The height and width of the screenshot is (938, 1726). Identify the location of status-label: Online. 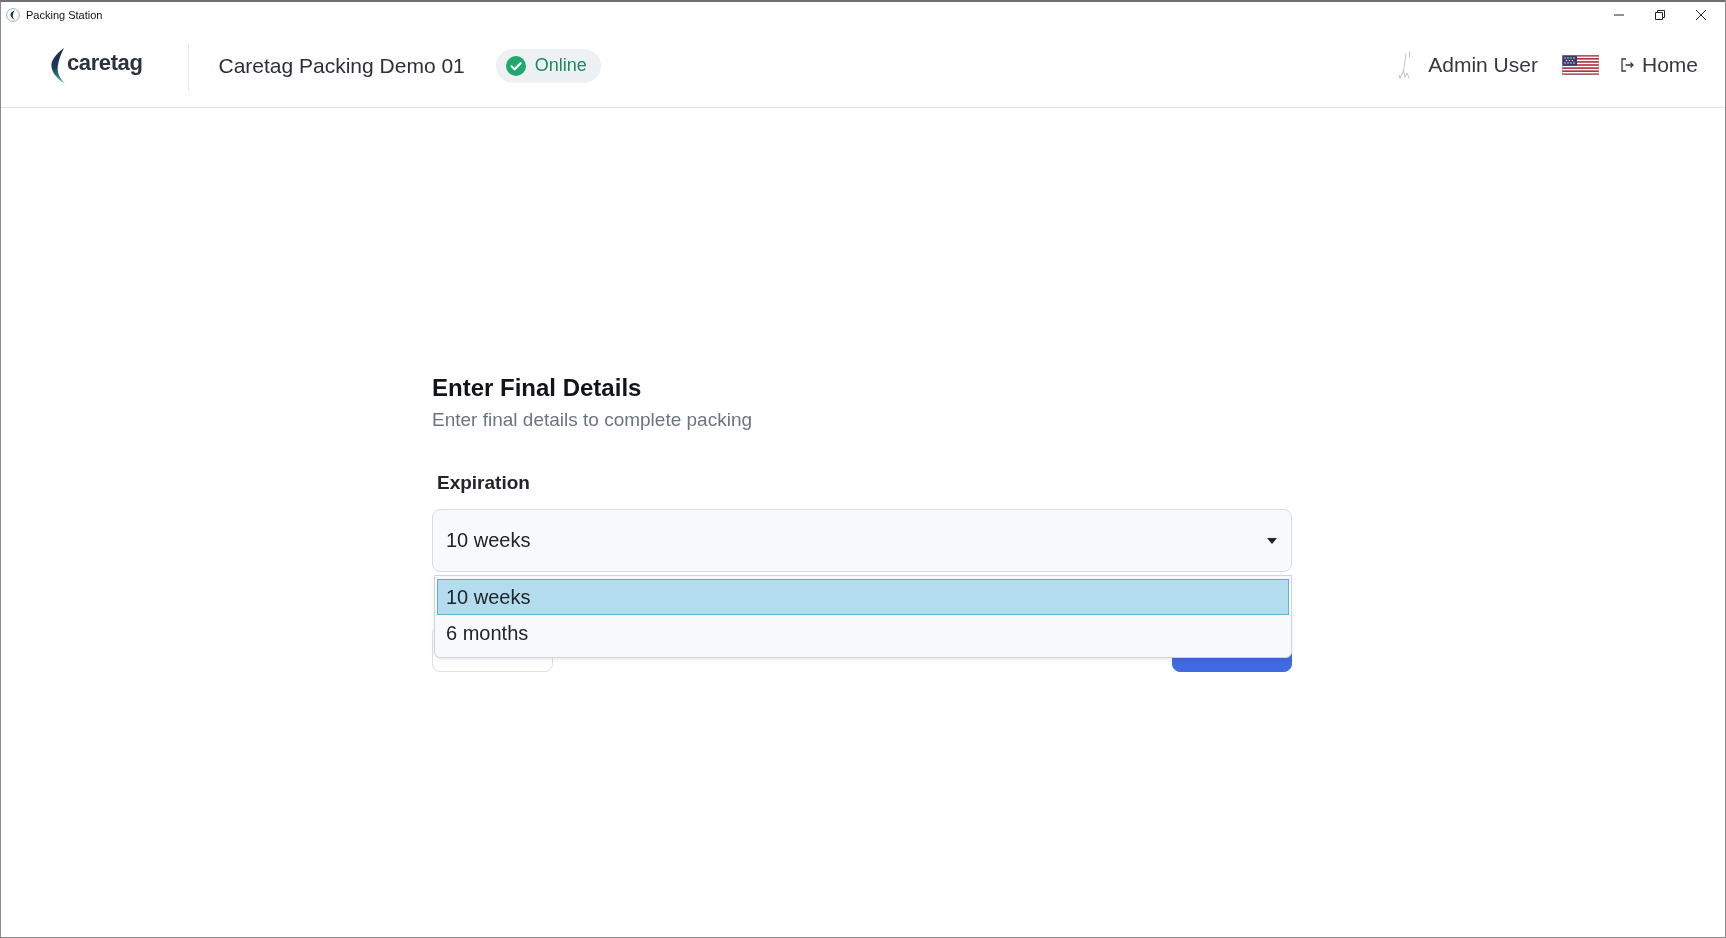
(560, 65).